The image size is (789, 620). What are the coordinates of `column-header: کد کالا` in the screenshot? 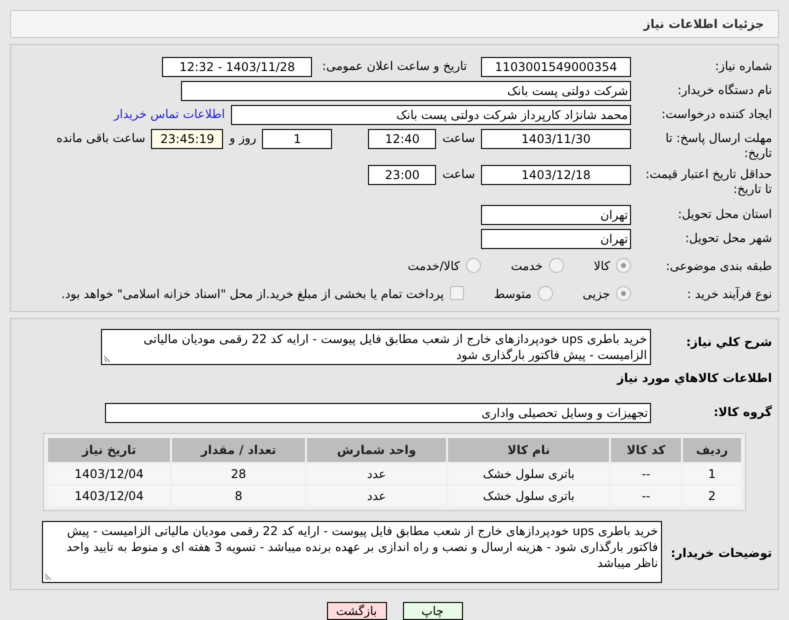 It's located at (646, 450).